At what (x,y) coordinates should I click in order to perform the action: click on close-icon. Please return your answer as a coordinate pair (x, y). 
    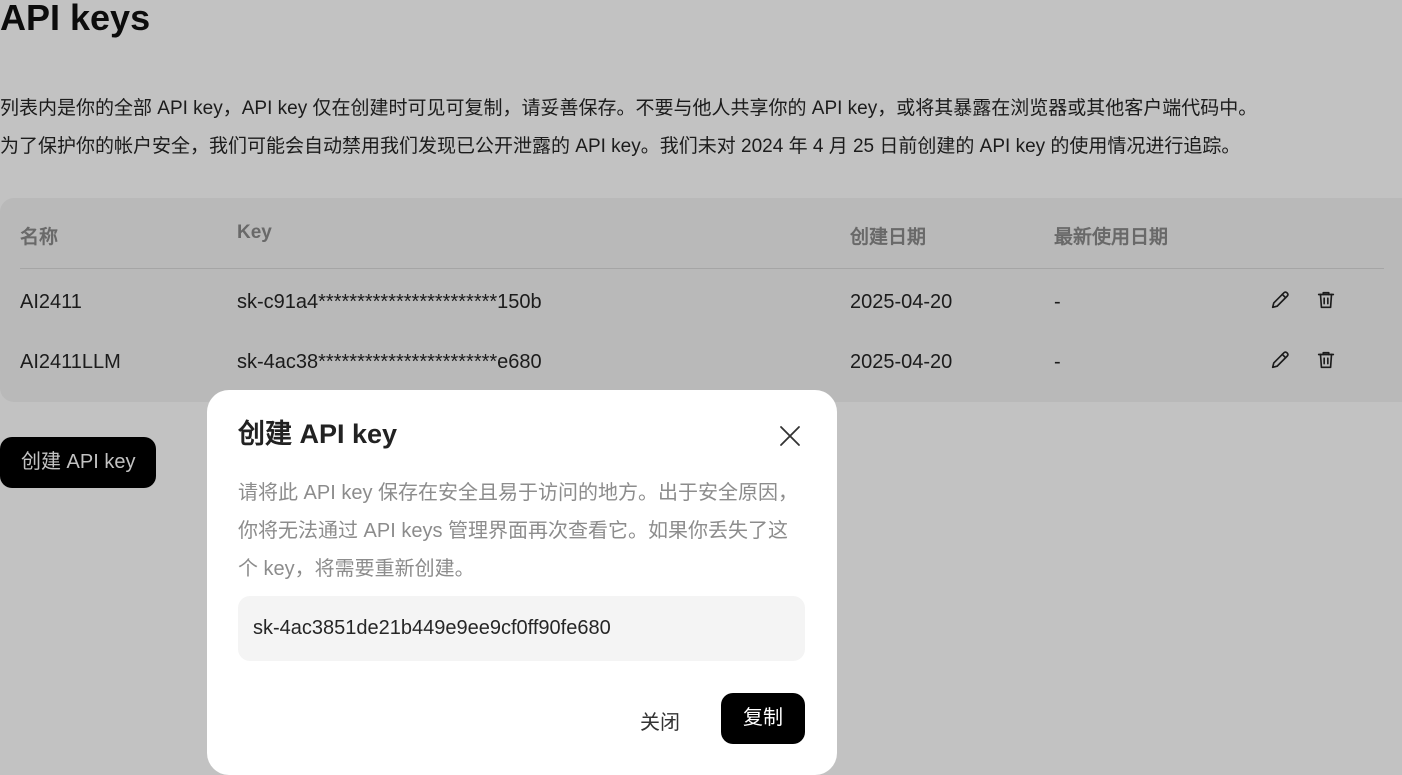
    Looking at the image, I should click on (790, 436).